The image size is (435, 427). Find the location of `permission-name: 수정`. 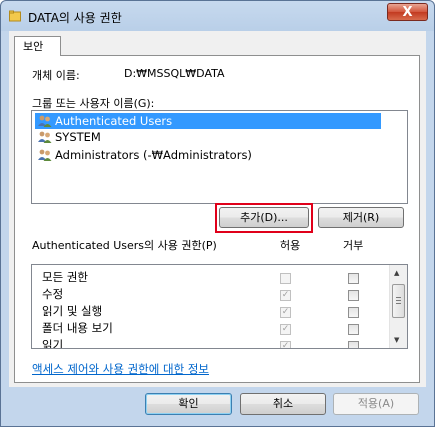

permission-name: 수정 is located at coordinates (53, 294).